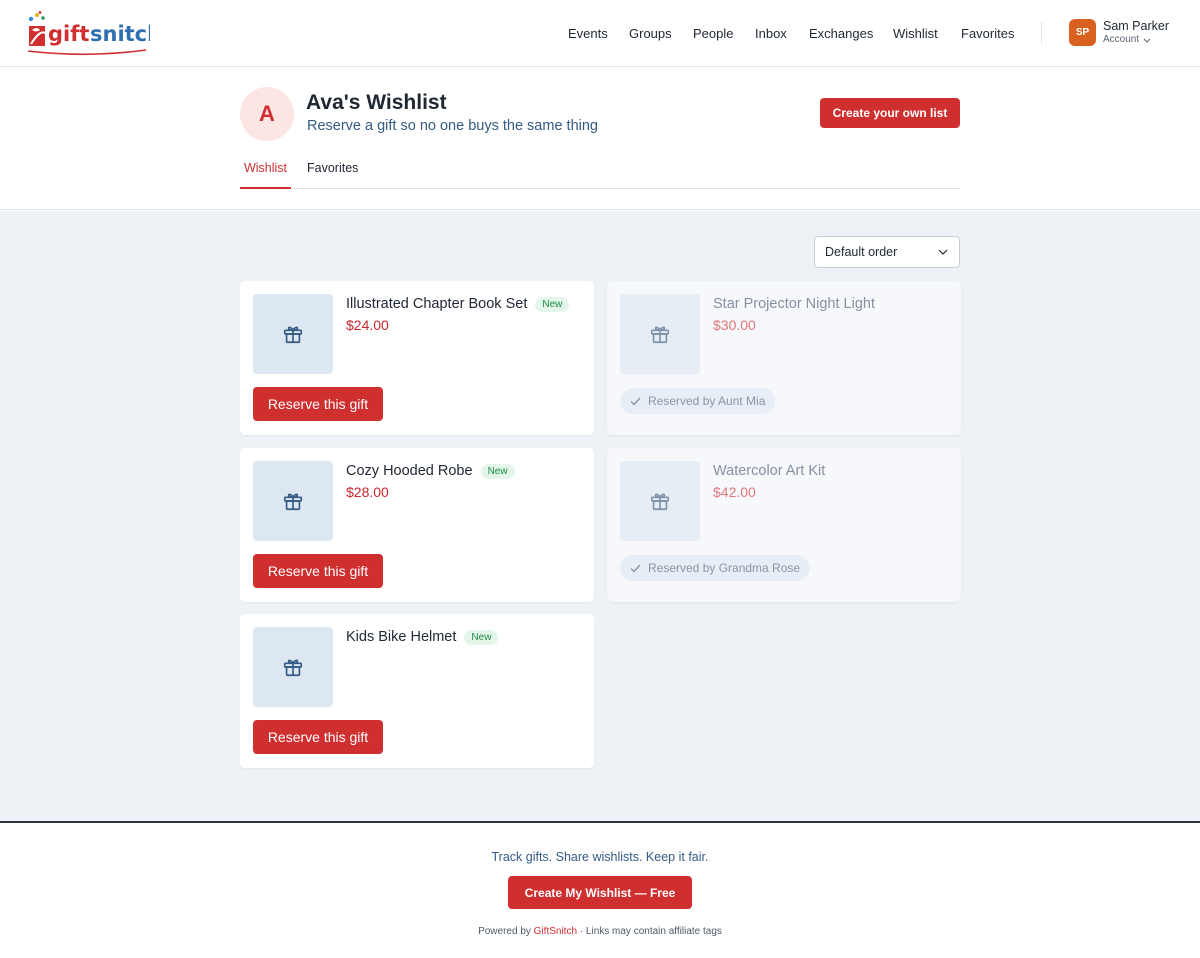  I want to click on tab-wishlist: Wishlist, so click(265, 172).